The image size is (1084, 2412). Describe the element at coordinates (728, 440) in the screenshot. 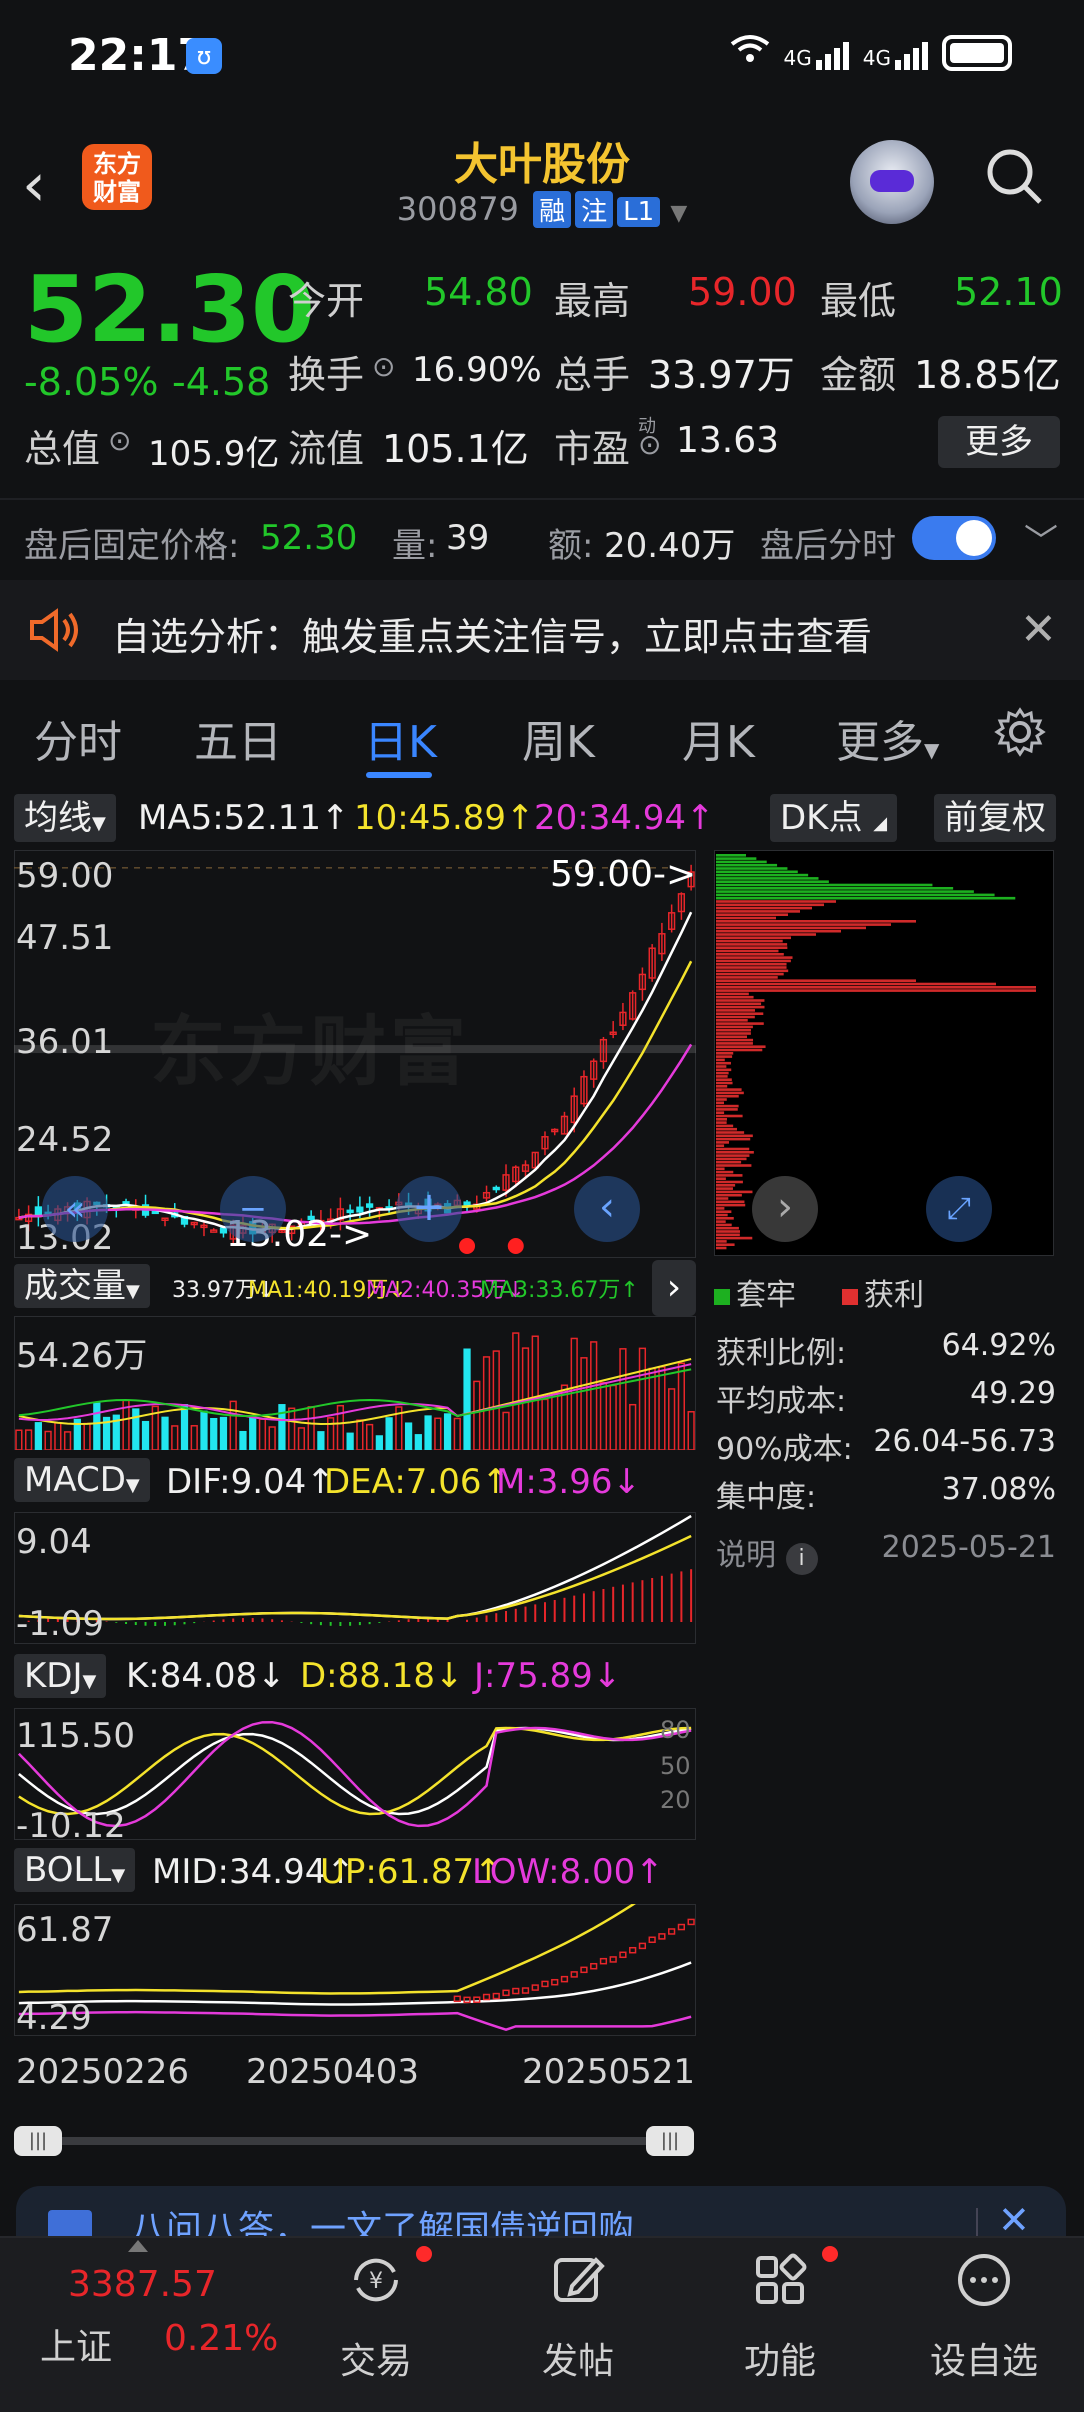

I see `pe-value: 13.63` at that location.